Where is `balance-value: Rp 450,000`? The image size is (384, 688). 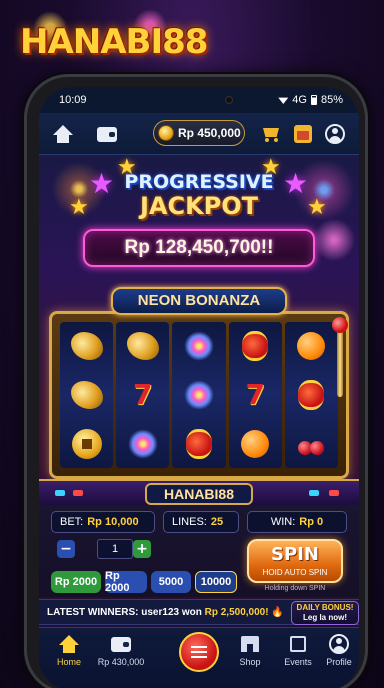
balance-value: Rp 450,000 is located at coordinates (209, 133).